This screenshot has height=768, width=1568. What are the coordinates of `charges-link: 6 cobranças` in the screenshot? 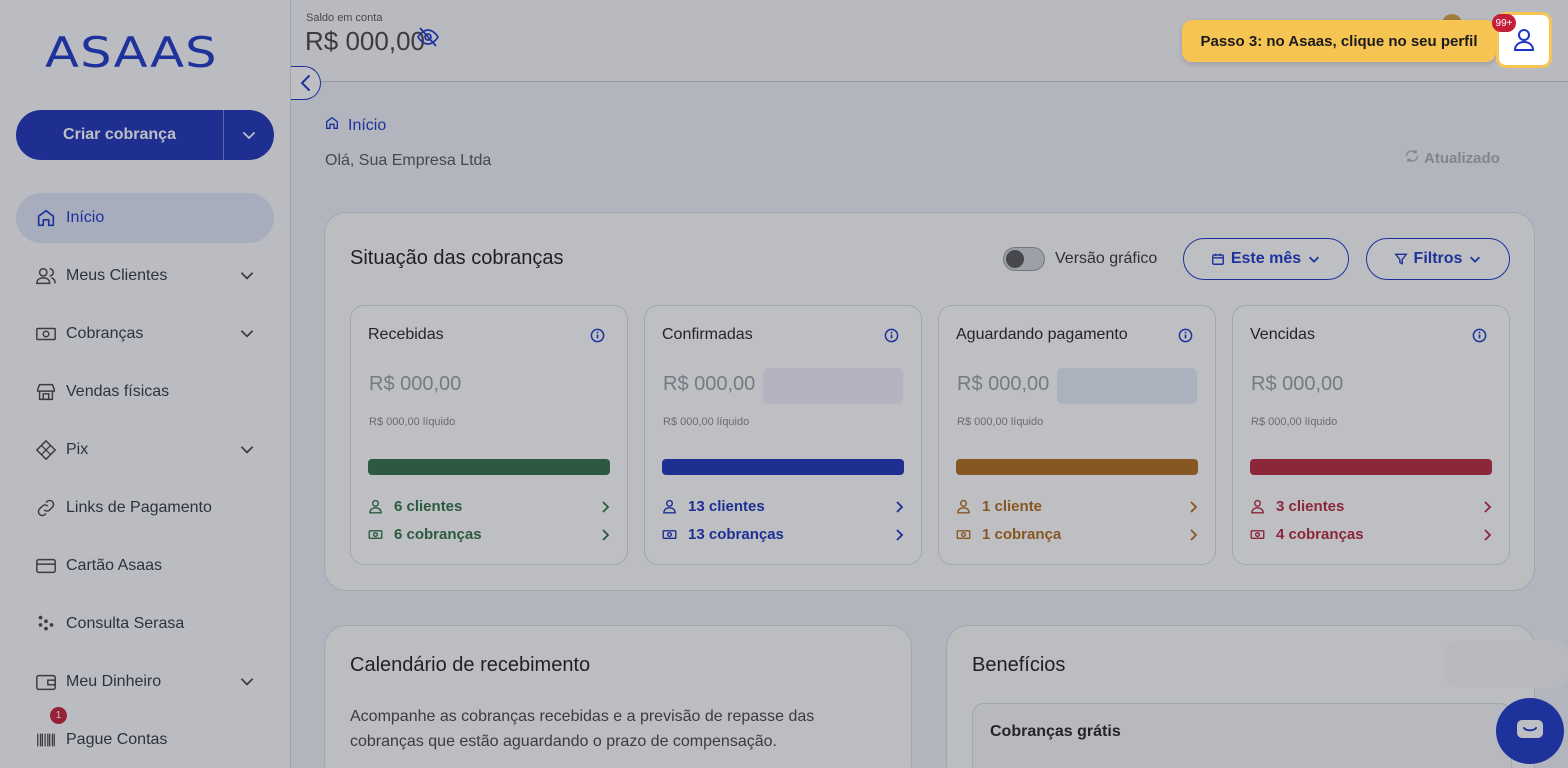 It's located at (490, 534).